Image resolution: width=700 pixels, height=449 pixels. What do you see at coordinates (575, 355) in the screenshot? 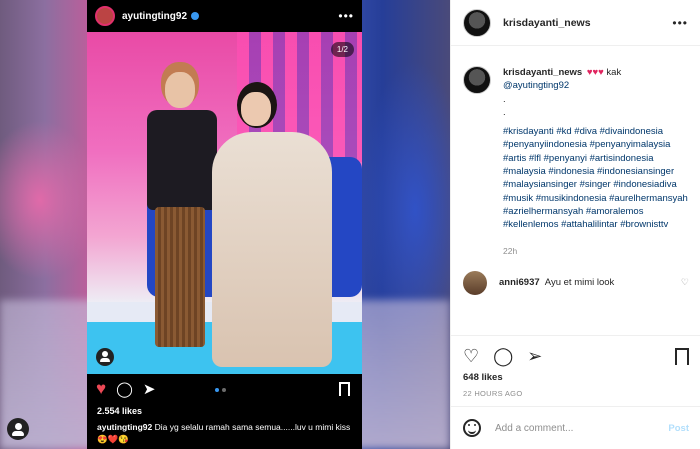
I see `panel-actions: ♡ ◯ ➢` at bounding box center [575, 355].